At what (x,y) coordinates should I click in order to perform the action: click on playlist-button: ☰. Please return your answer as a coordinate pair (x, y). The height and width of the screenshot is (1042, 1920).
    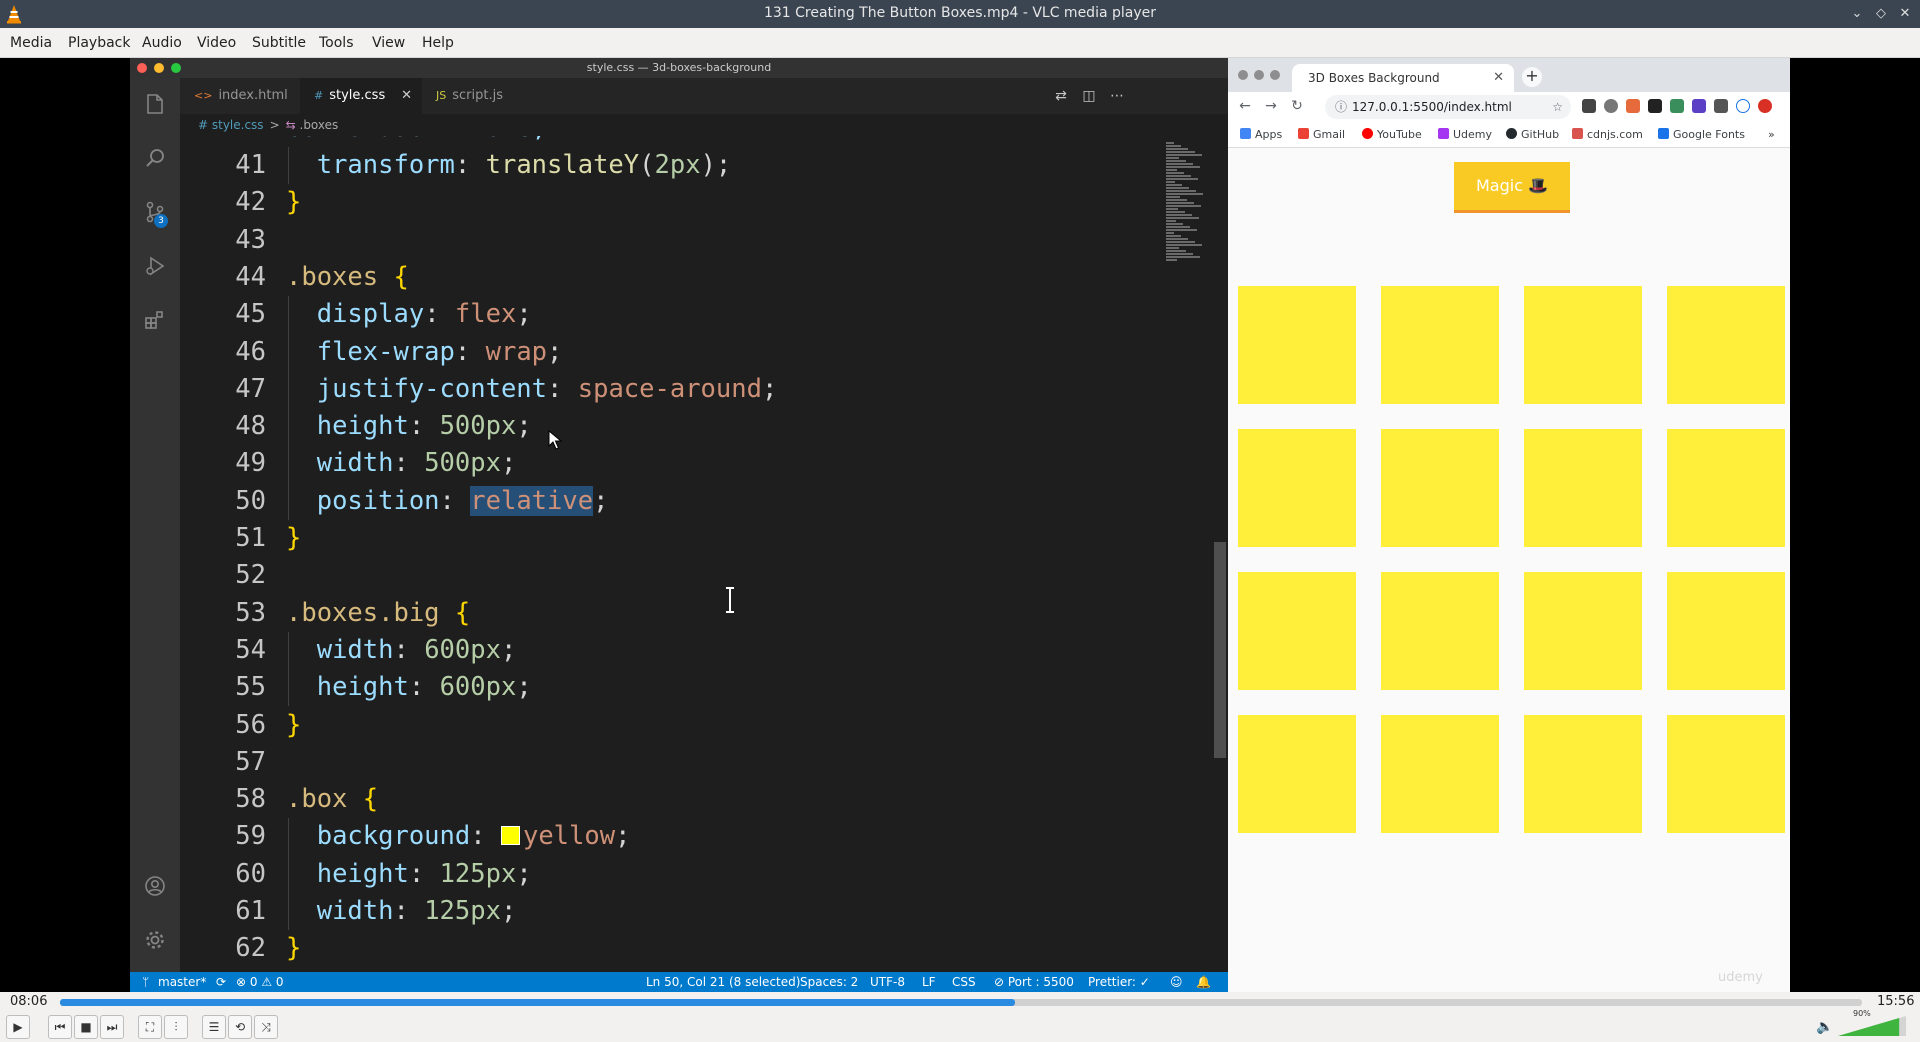
    Looking at the image, I should click on (214, 1027).